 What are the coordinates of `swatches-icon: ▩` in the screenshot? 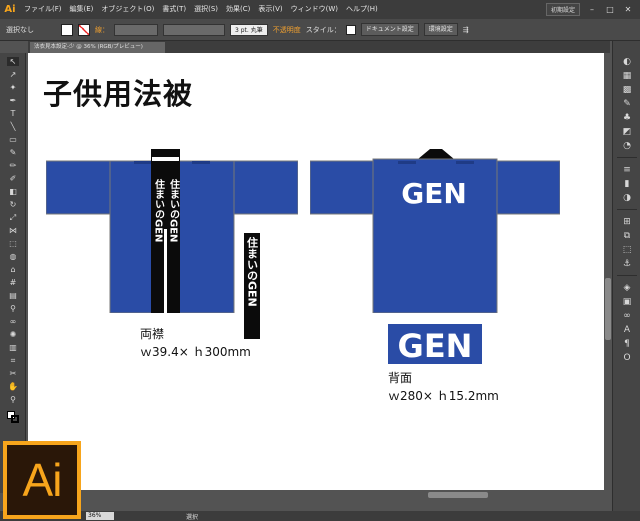 It's located at (627, 90).